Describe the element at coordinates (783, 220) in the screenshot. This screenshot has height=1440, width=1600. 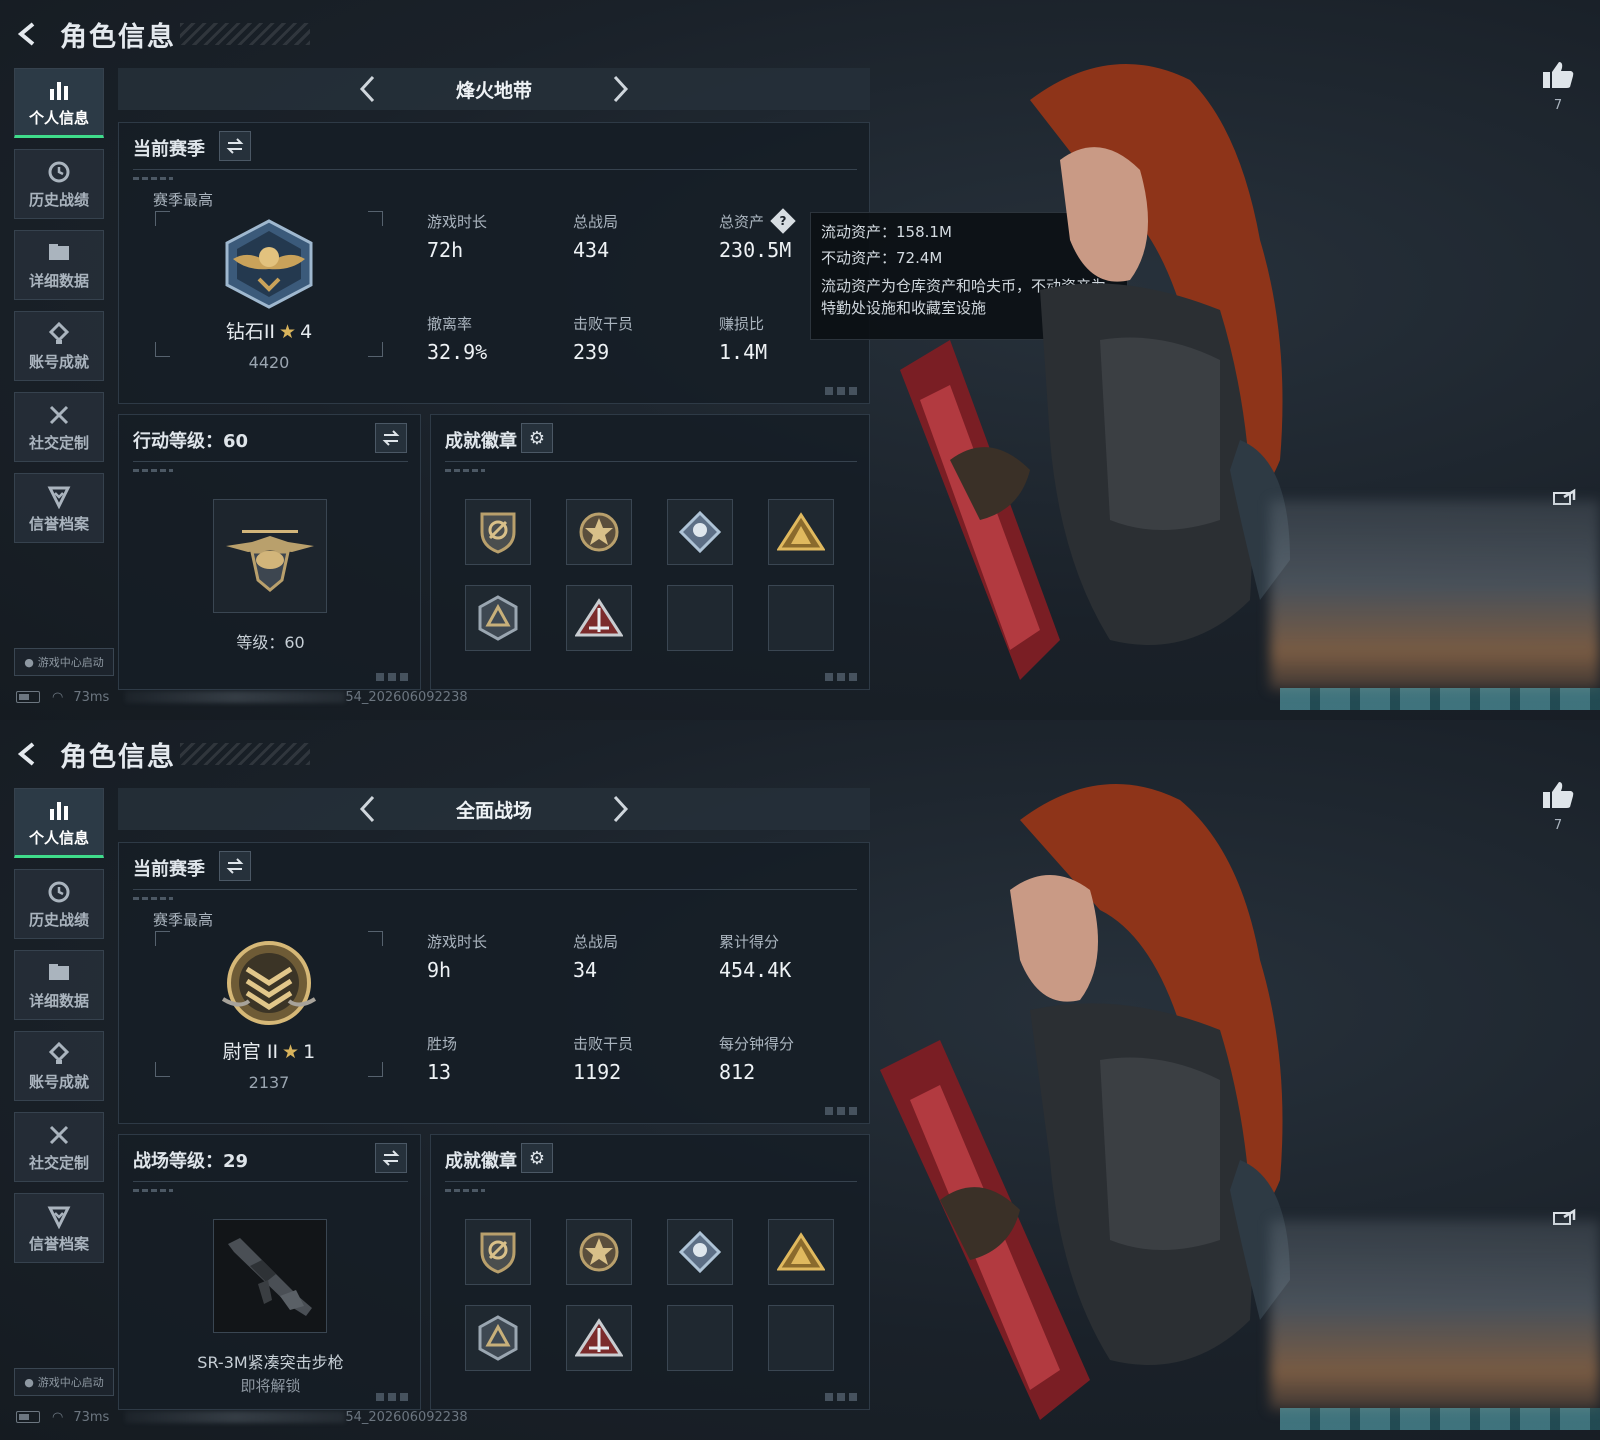
I see `help-icon: ?` at that location.